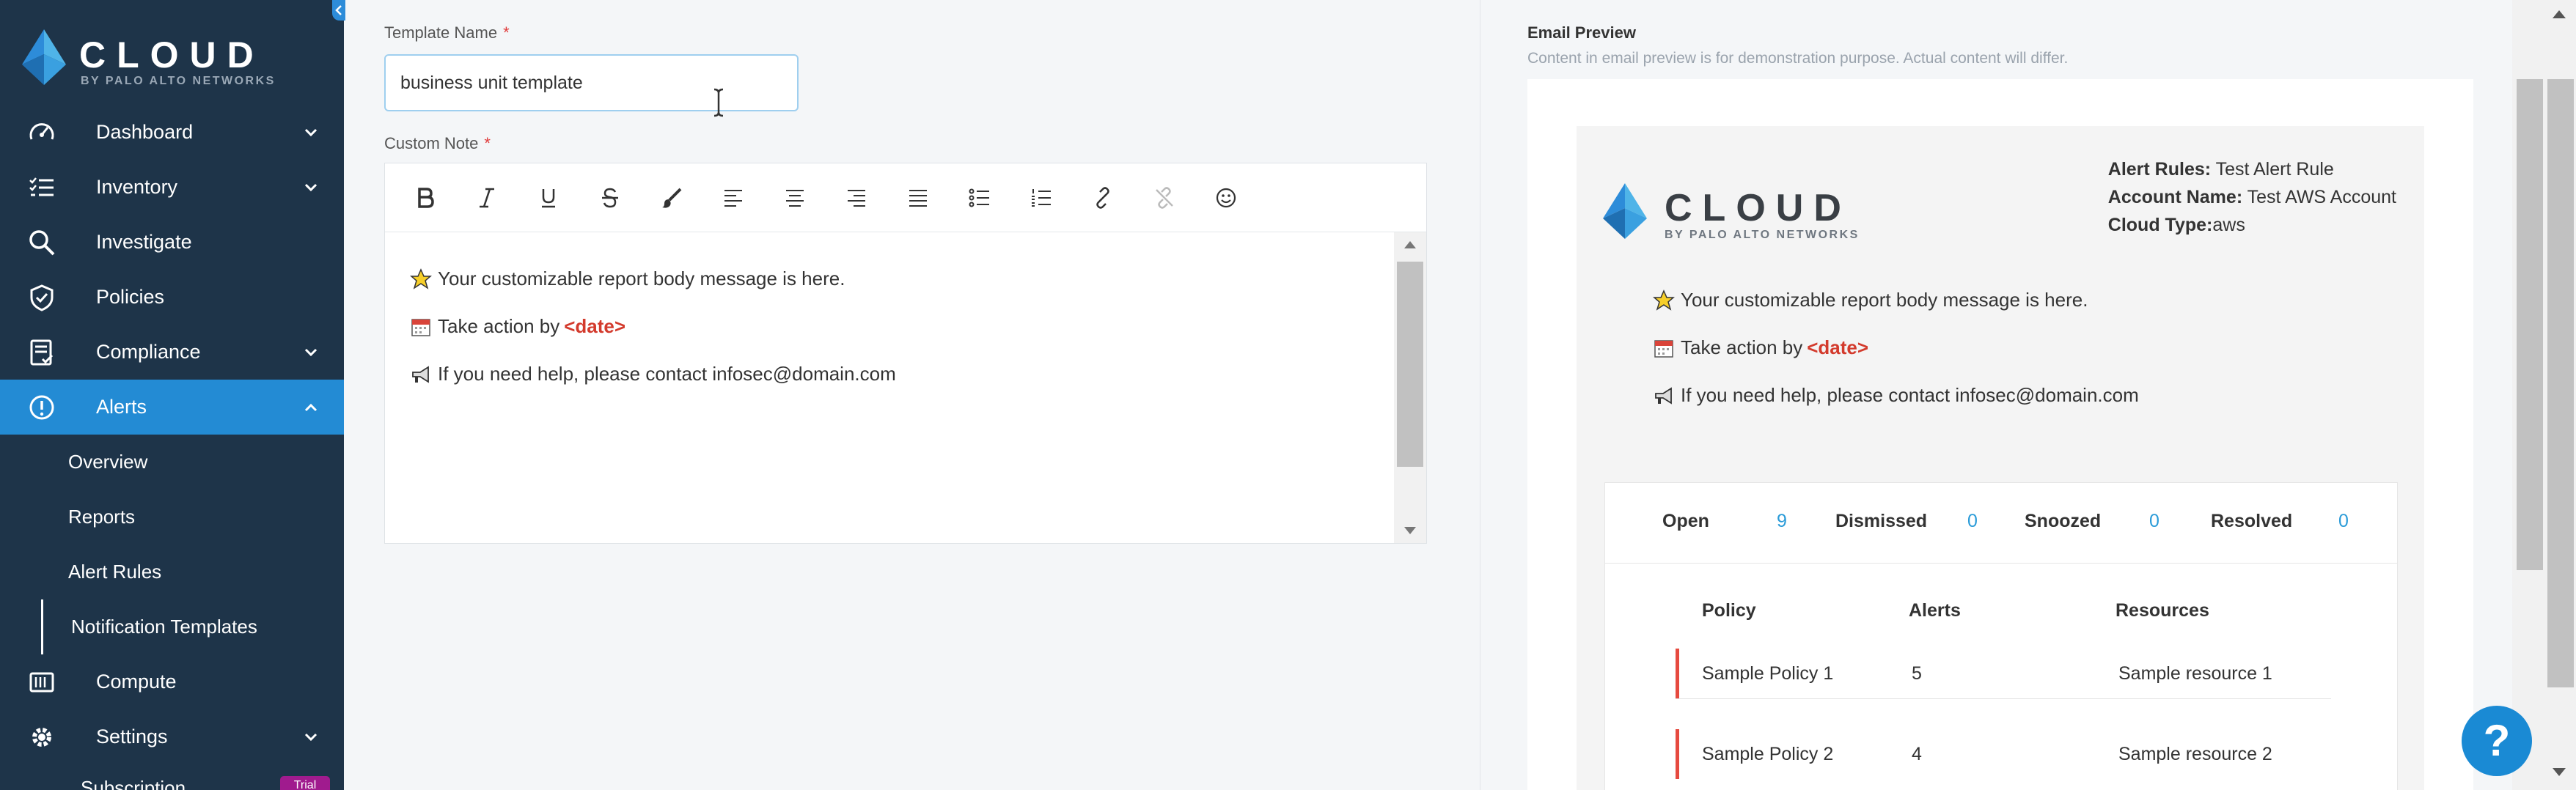 This screenshot has height=790, width=2576. I want to click on severity-bar, so click(1678, 673).